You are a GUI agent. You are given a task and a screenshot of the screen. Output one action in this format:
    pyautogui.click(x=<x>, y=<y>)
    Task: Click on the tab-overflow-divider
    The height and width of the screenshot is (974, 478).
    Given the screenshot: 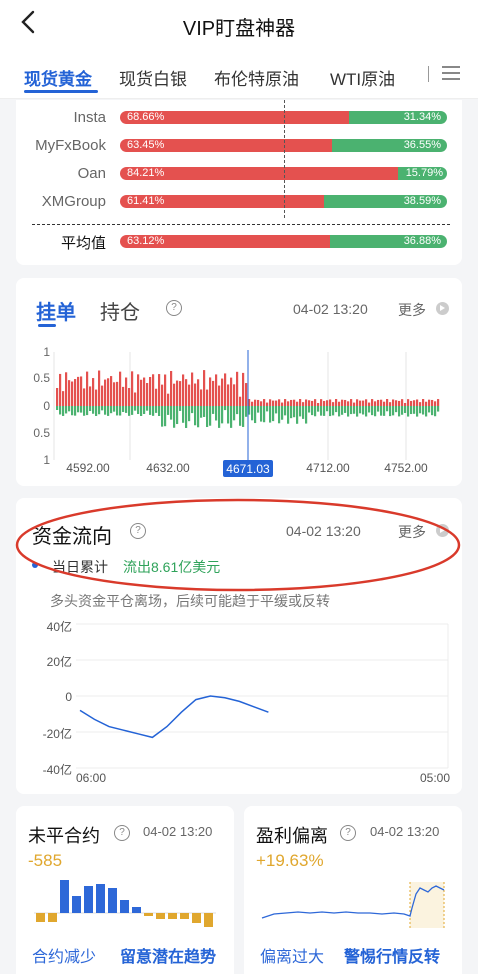 What is the action you would take?
    pyautogui.click(x=428, y=74)
    